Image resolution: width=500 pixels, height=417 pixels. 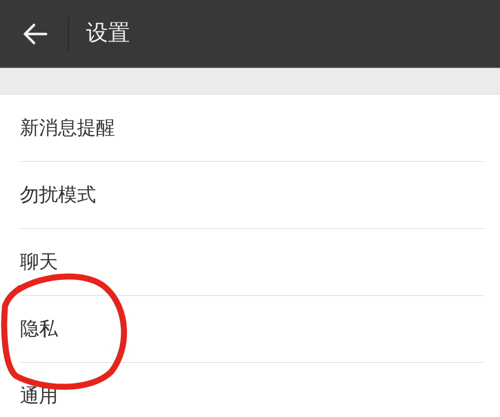 What do you see at coordinates (58, 195) in the screenshot?
I see `item-label: 勿扰模式` at bounding box center [58, 195].